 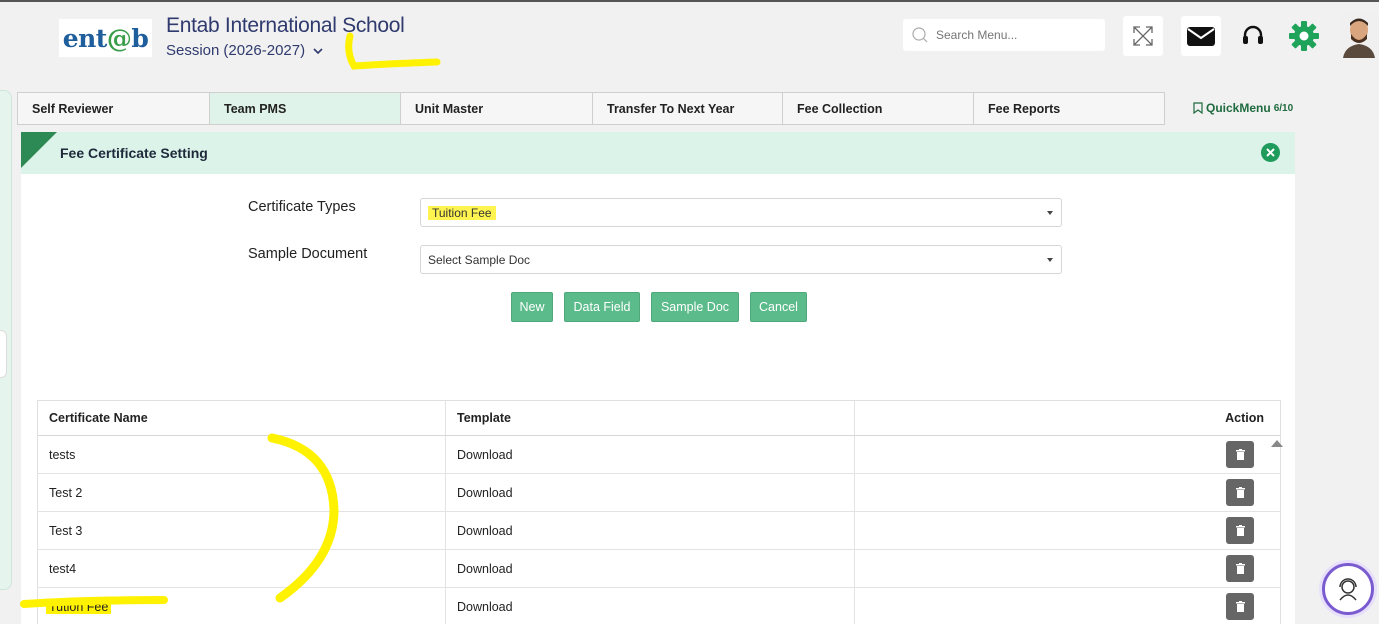 I want to click on sample-document-select: Select Sample Doc, so click(x=741, y=259).